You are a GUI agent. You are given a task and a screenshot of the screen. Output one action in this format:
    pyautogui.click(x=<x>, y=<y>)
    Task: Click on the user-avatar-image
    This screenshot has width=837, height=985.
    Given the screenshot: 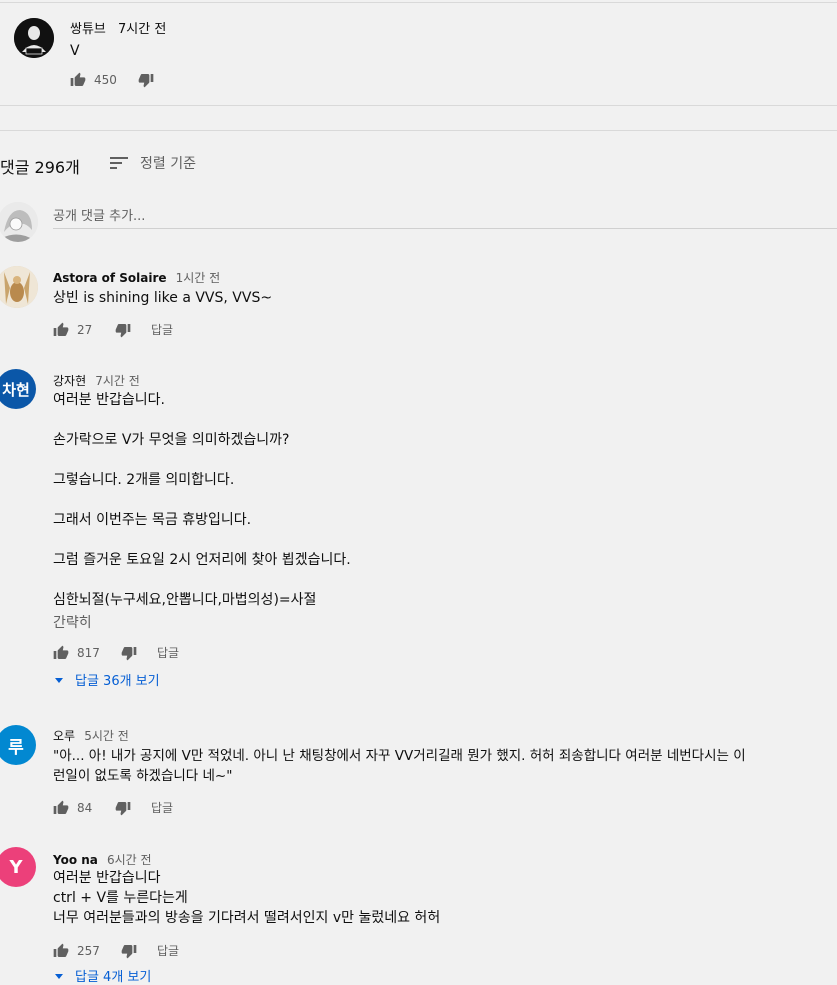 What is the action you would take?
    pyautogui.click(x=19, y=222)
    